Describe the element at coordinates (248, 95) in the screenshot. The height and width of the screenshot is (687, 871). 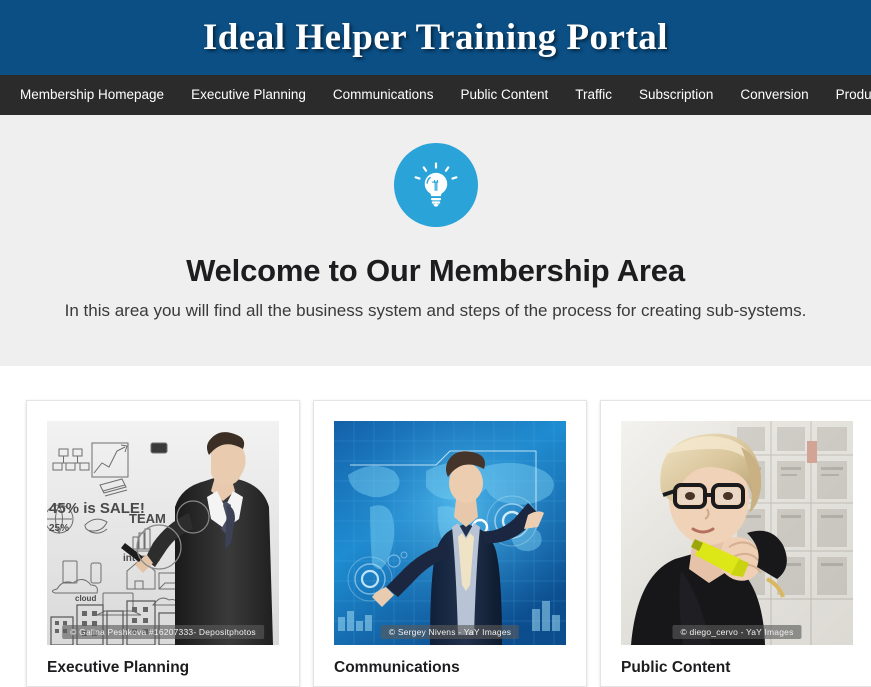
I see `nav-item-executive-planning: Executive Planning` at that location.